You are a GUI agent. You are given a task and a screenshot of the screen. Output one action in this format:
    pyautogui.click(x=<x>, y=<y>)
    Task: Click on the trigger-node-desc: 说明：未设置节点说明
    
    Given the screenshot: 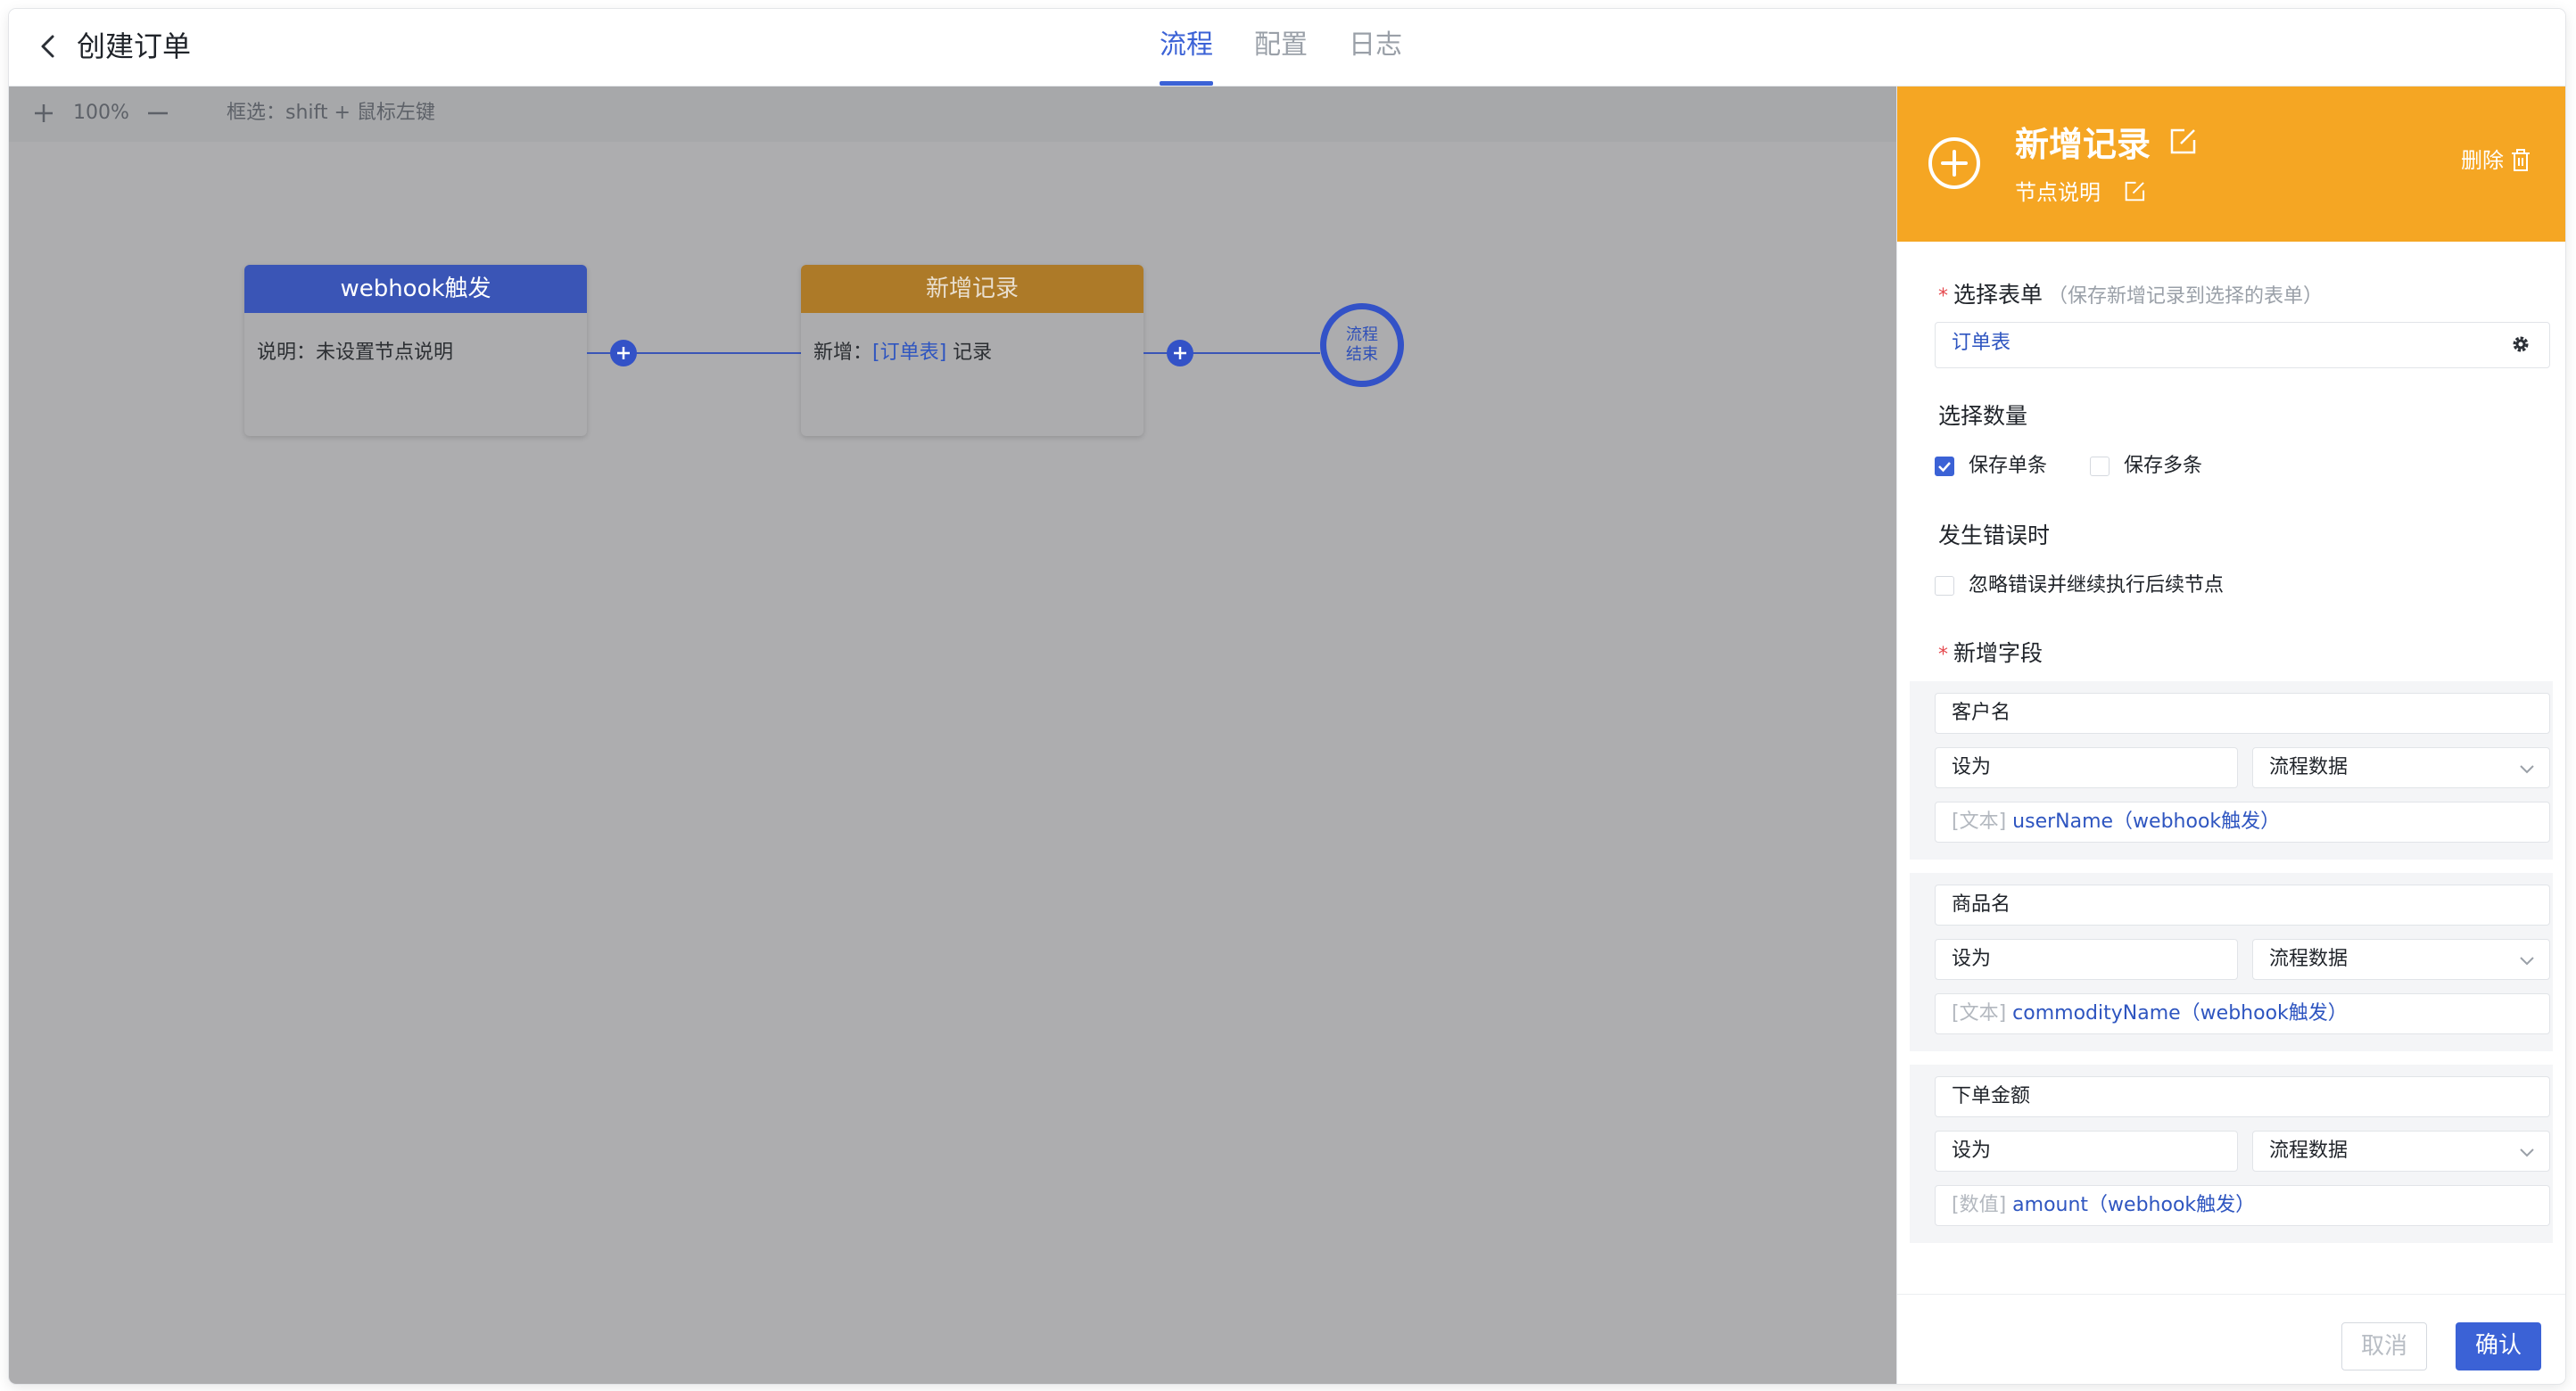 What is the action you would take?
    pyautogui.click(x=416, y=350)
    